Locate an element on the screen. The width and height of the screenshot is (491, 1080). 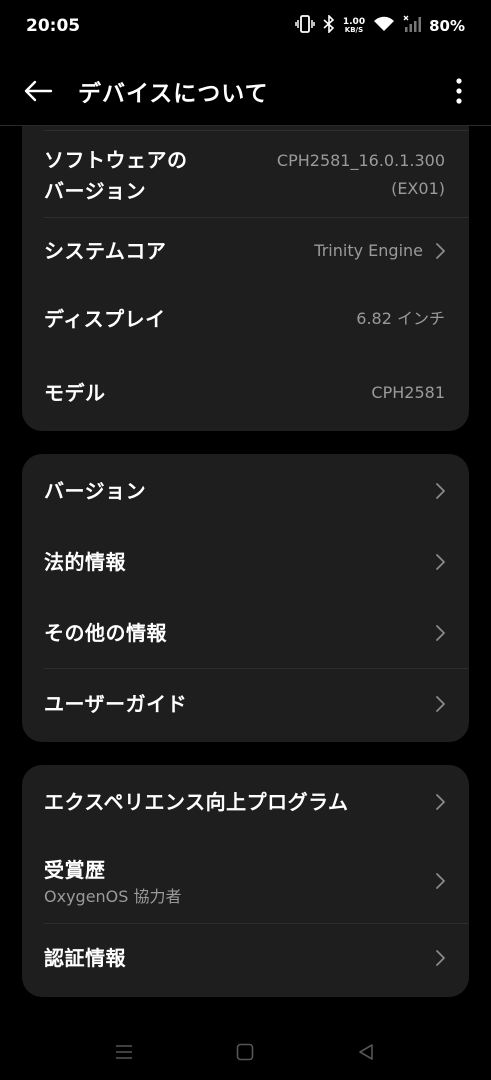
home-button is located at coordinates (245, 1052).